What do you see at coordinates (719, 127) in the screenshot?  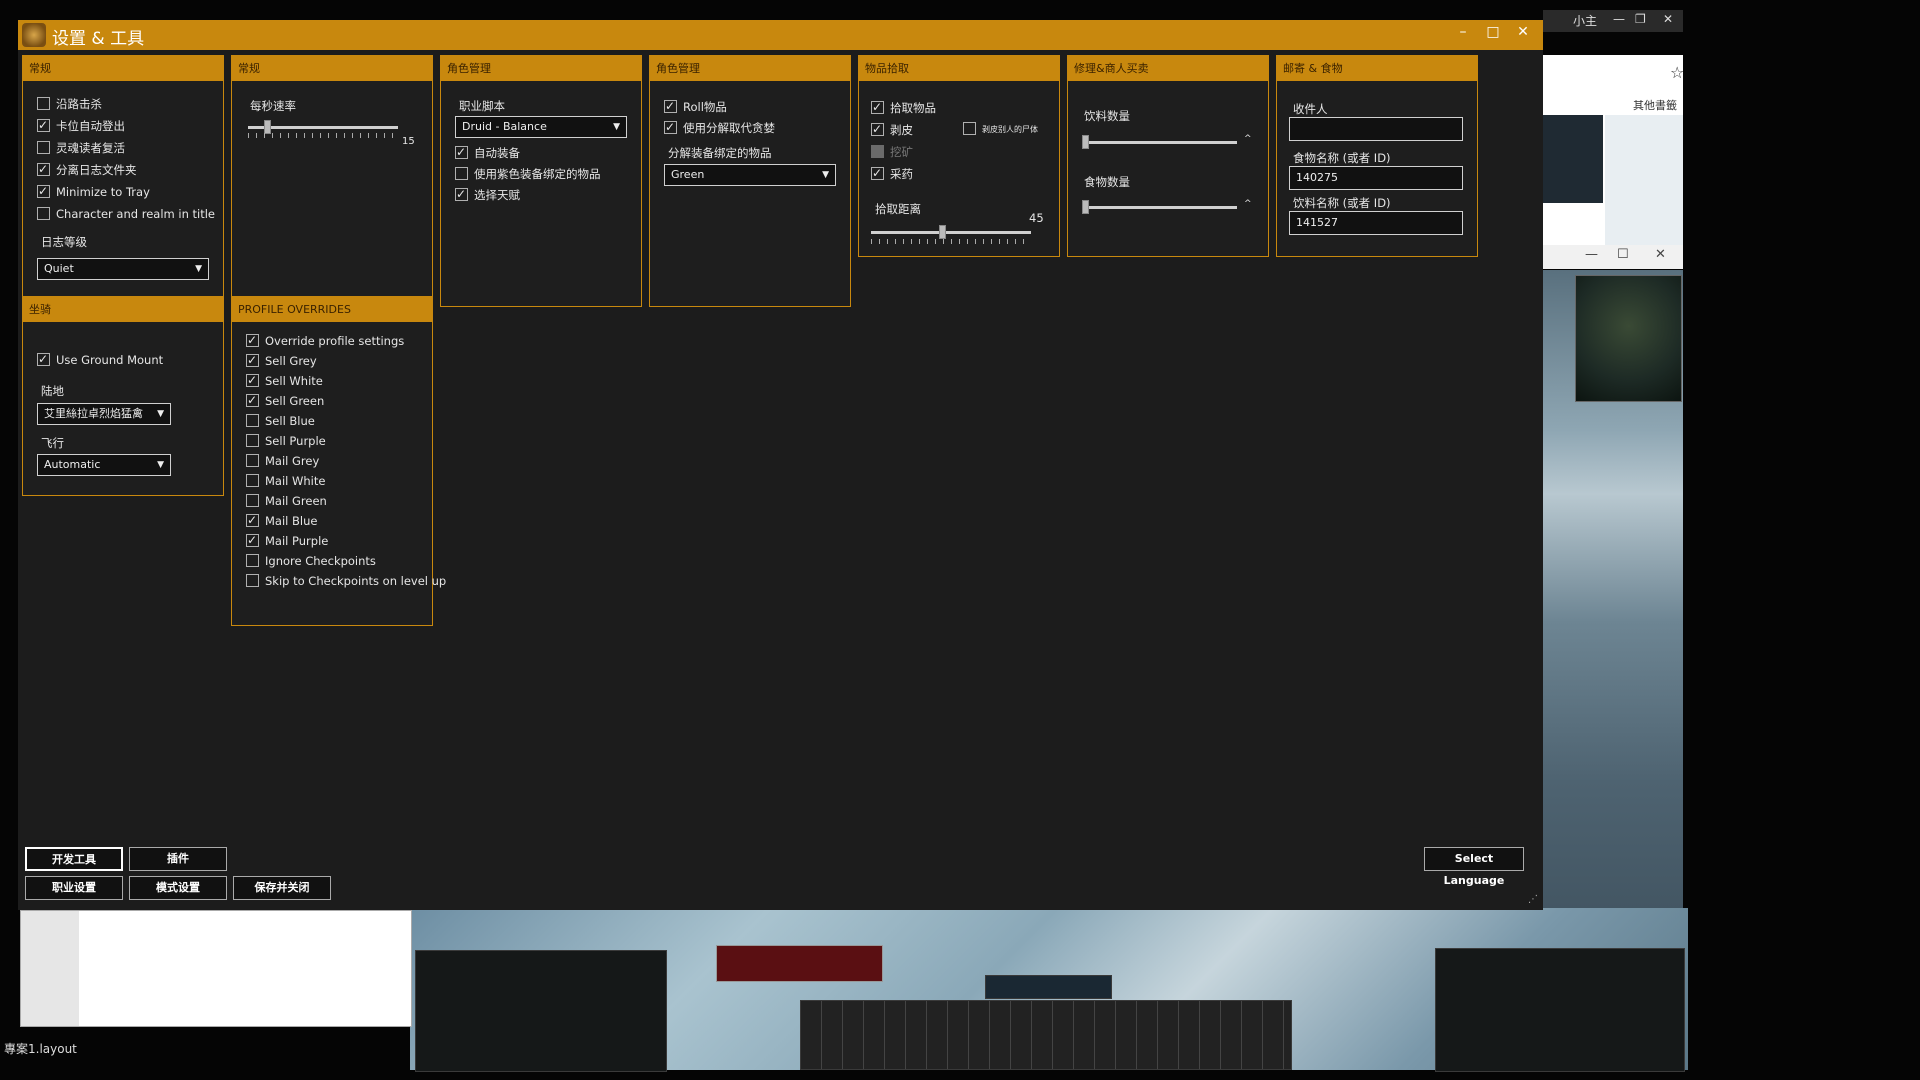 I see `checkbox-disenchant-over-greed: 使用分解取代贪婪` at bounding box center [719, 127].